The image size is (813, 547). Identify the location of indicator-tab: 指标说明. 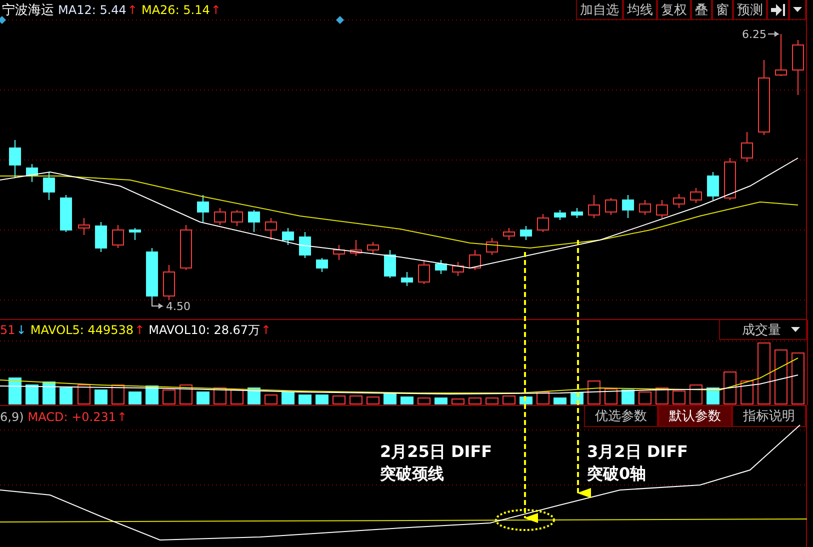
(769, 416).